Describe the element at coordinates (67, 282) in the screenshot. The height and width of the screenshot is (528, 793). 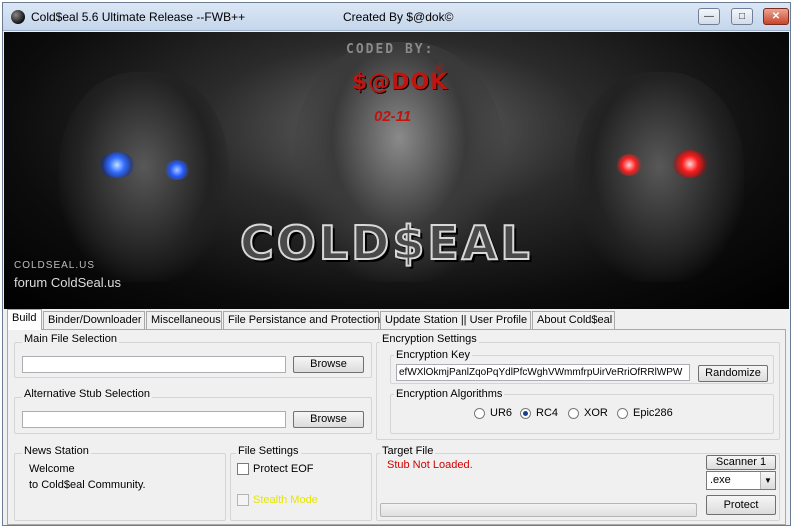
I see `forum-url: forum ColdSeal.us` at that location.